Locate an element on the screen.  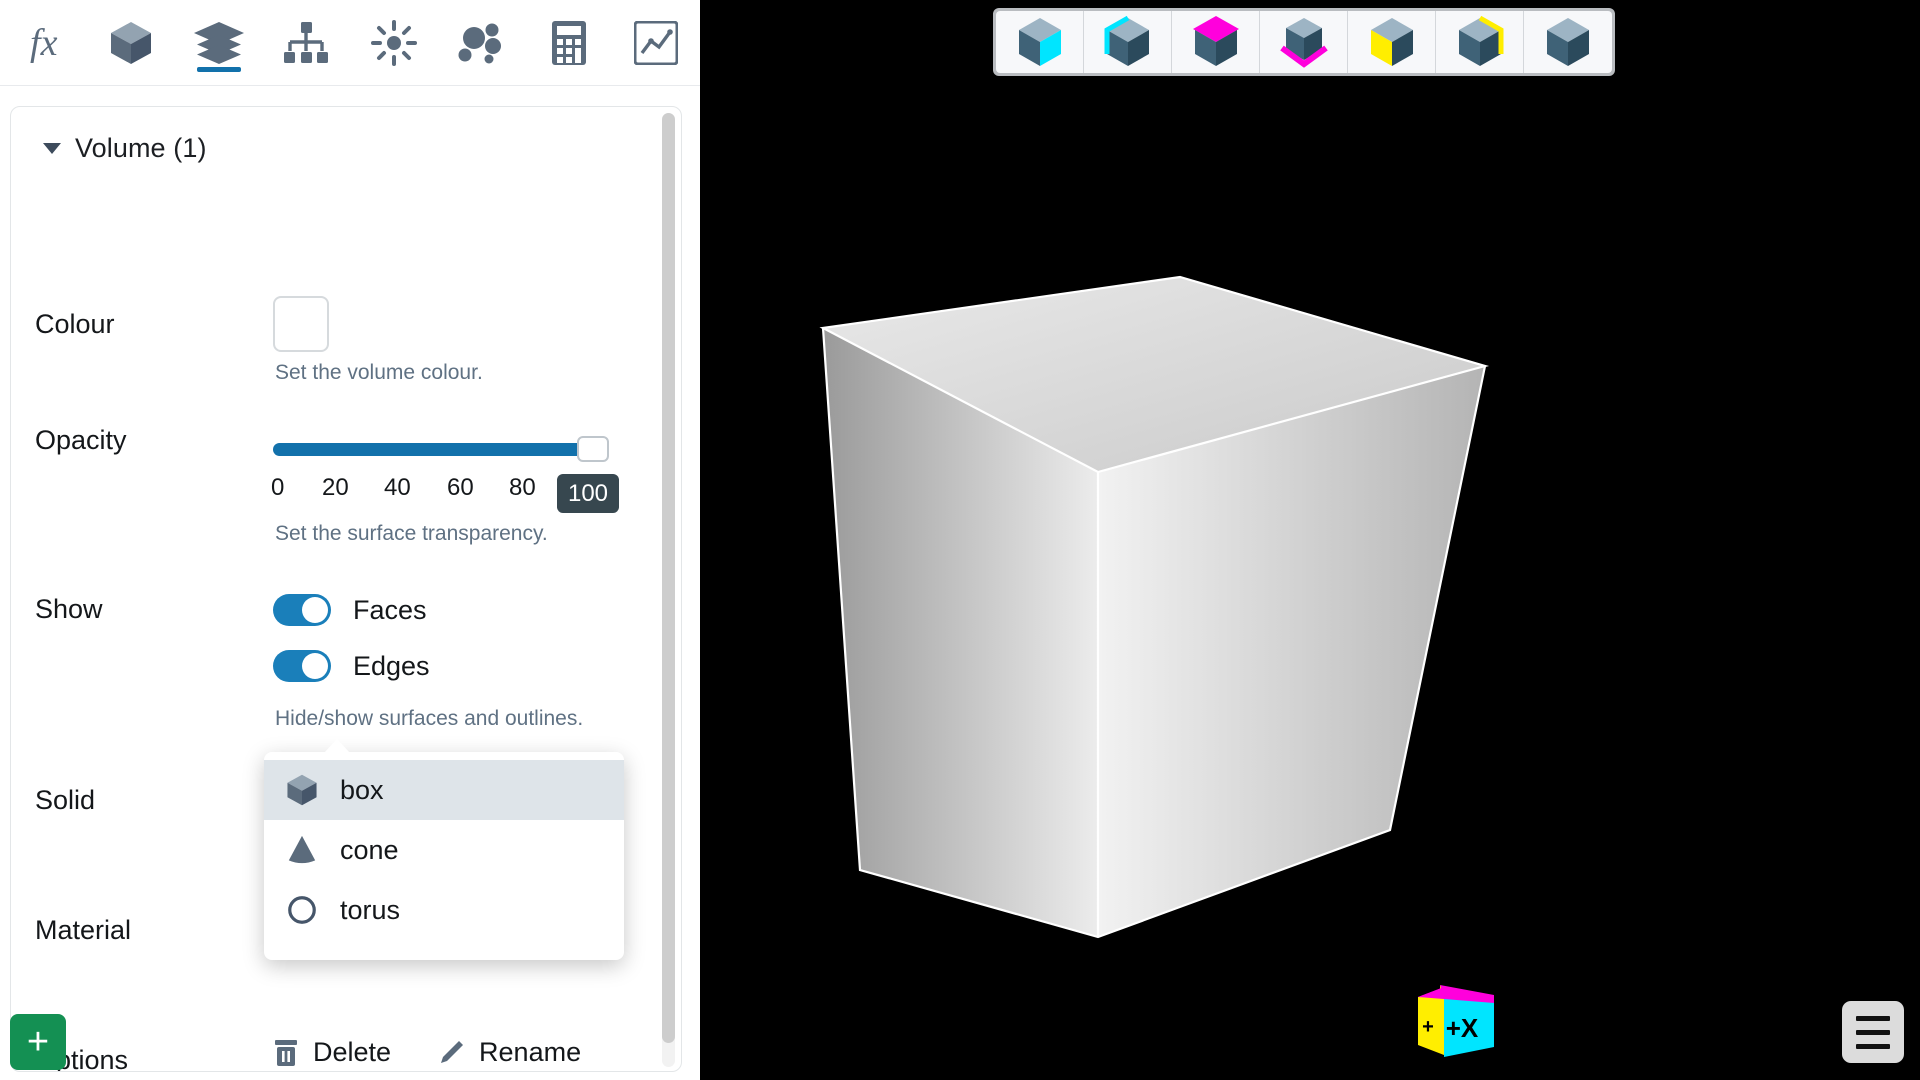
delete-button: Delete is located at coordinates (332, 1052).